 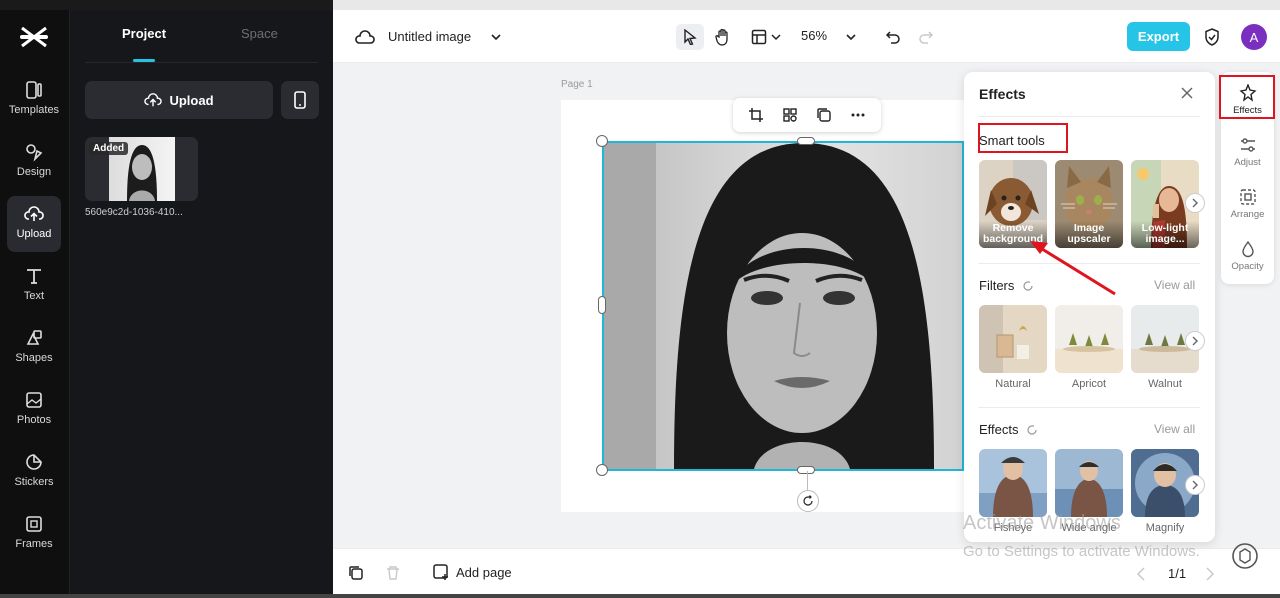 I want to click on layers-icon, so click(x=356, y=573).